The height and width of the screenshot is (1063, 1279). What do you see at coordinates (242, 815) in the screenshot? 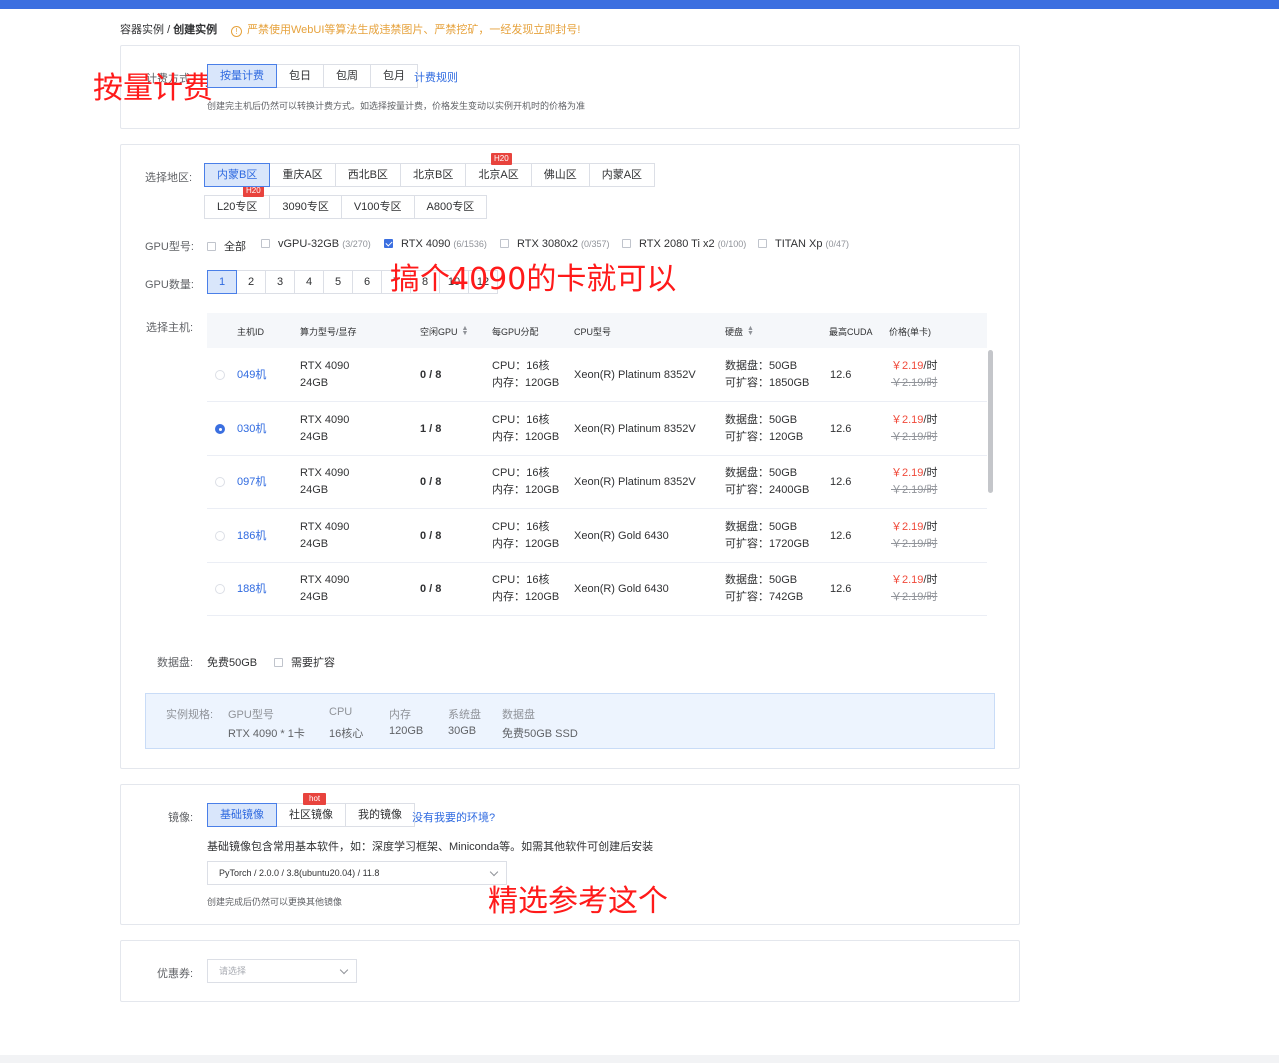
I see `tab-base-image: 基础镜像` at bounding box center [242, 815].